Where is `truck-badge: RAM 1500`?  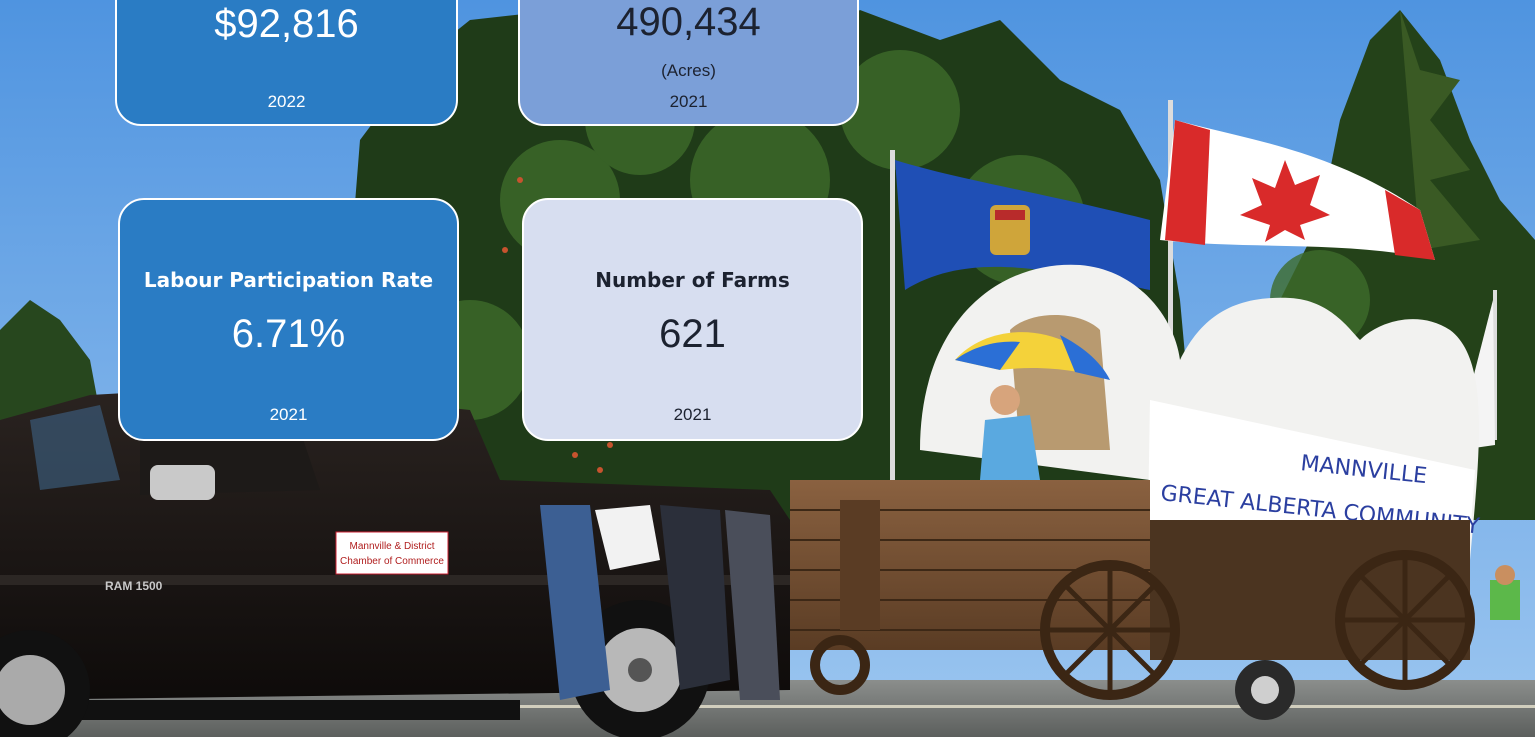
truck-badge: RAM 1500 is located at coordinates (134, 586).